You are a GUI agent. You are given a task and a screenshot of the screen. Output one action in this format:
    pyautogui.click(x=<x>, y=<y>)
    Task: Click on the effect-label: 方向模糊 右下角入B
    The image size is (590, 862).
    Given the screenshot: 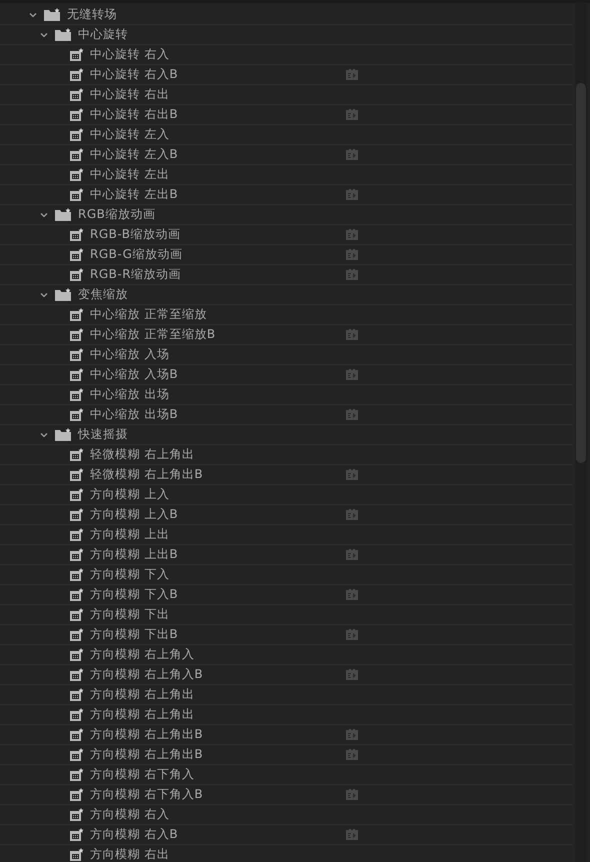 What is the action you would take?
    pyautogui.click(x=218, y=794)
    